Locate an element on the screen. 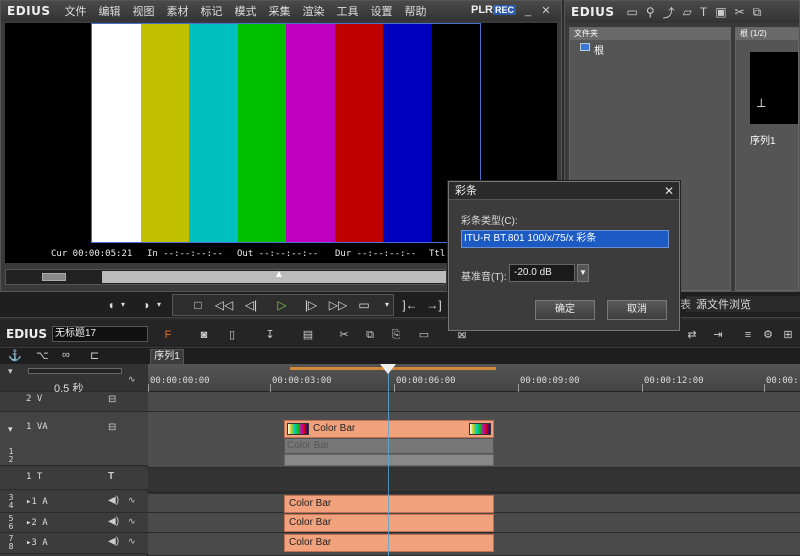 Image resolution: width=800 pixels, height=556 pixels. minimize-icon: _ is located at coordinates (528, 11).